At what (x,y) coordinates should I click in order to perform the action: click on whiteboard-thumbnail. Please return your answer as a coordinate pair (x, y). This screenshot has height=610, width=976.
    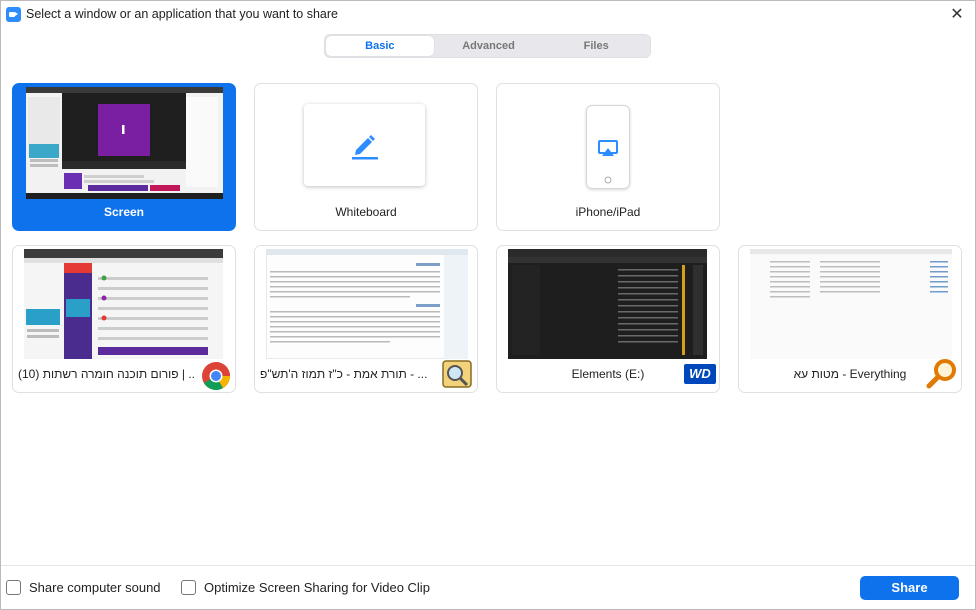
    Looking at the image, I should click on (364, 145).